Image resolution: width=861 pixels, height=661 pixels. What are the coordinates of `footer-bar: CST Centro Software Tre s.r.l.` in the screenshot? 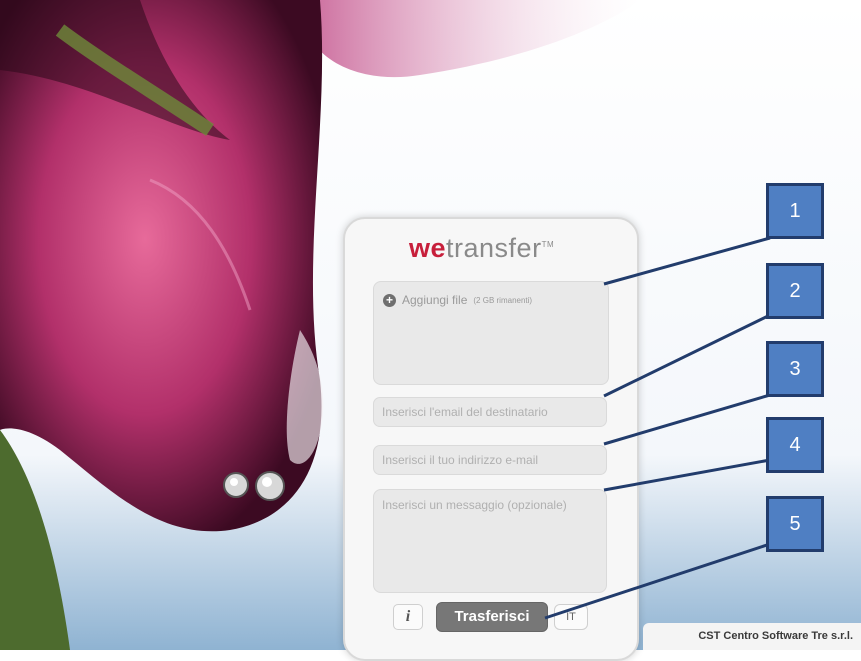 It's located at (752, 636).